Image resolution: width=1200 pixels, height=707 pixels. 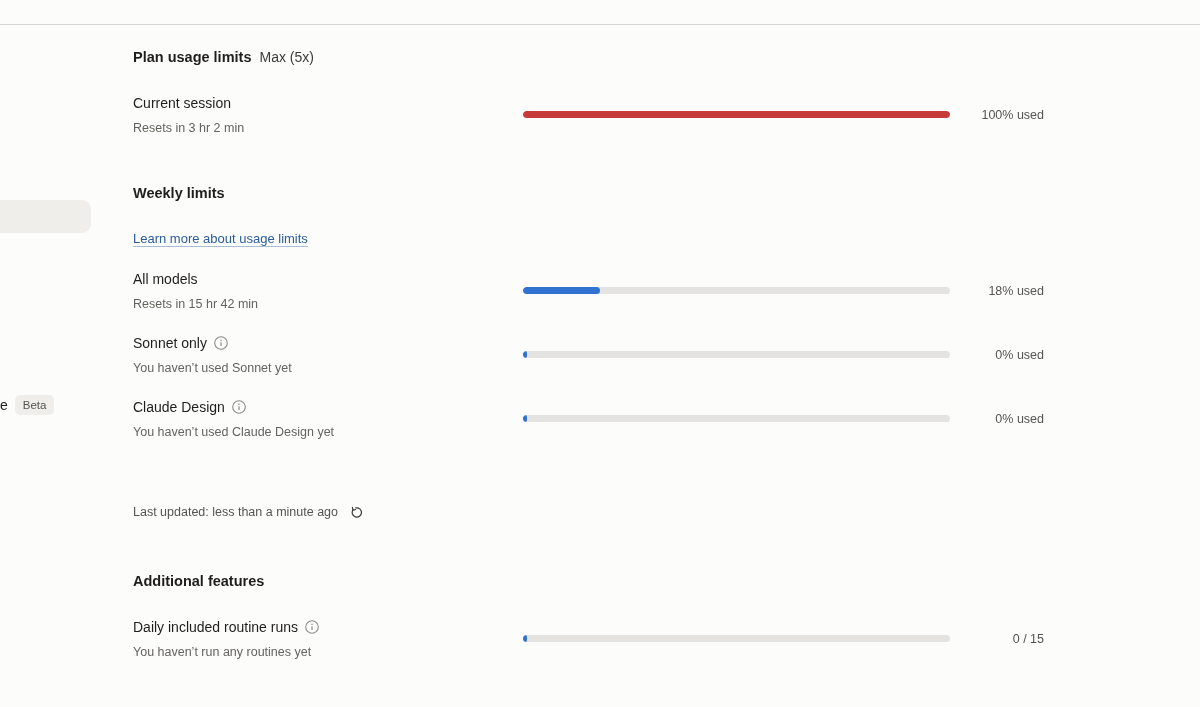 I want to click on usage-limits-link: Learn more about usage limits, so click(x=220, y=239).